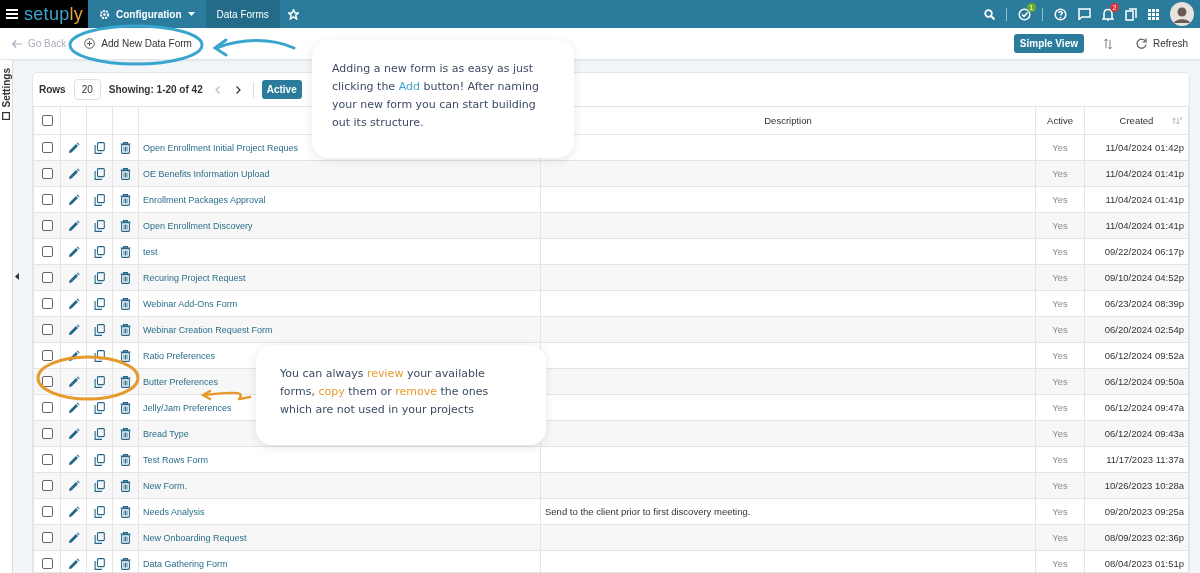 Image resolution: width=1200 pixels, height=573 pixels. I want to click on bell-icon, so click(1108, 14).